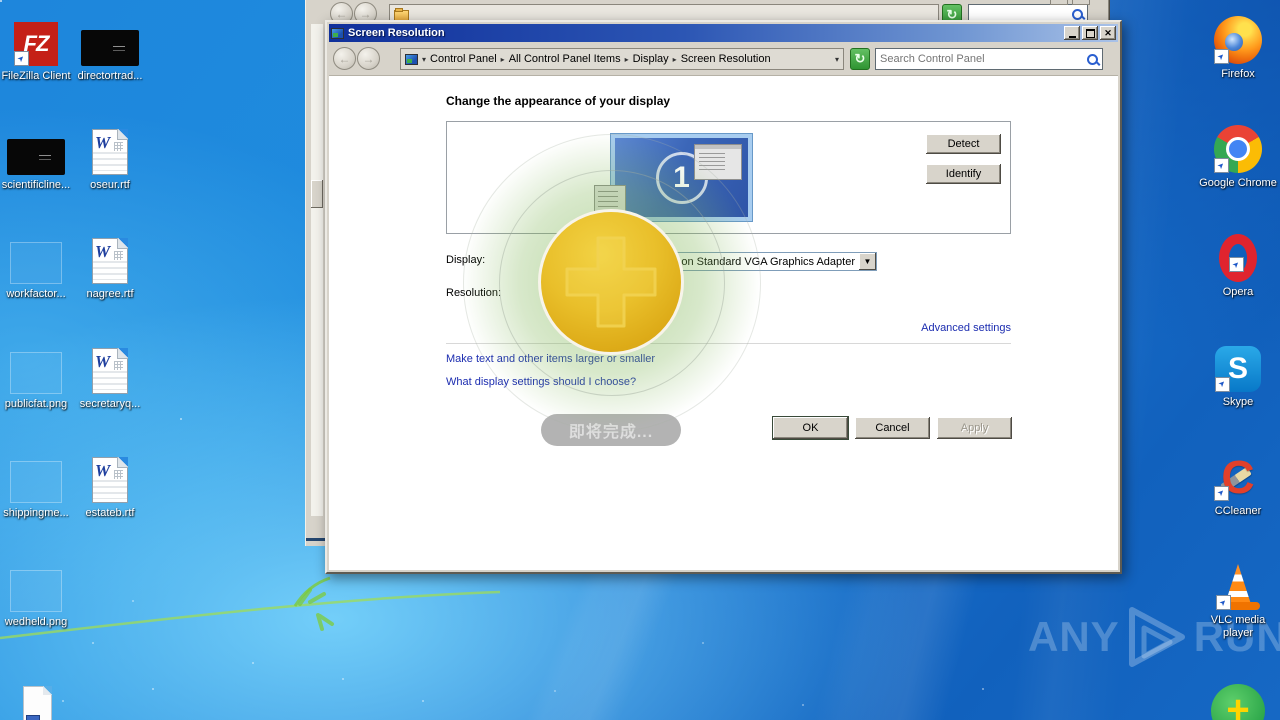  I want to click on resolution-label: Resolution:, so click(474, 293).